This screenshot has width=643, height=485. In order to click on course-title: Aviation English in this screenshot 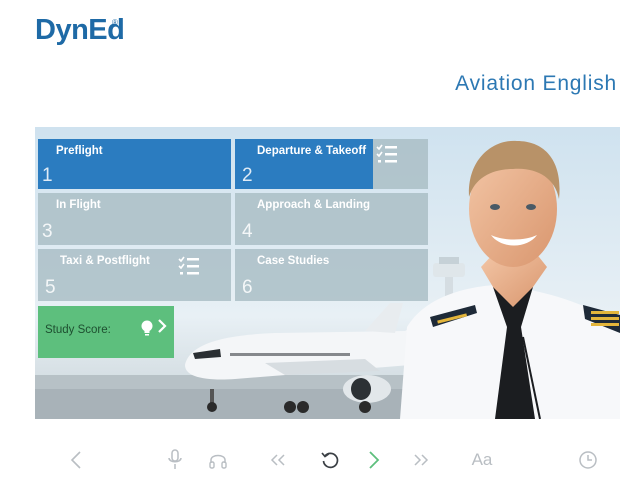, I will do `click(536, 83)`.